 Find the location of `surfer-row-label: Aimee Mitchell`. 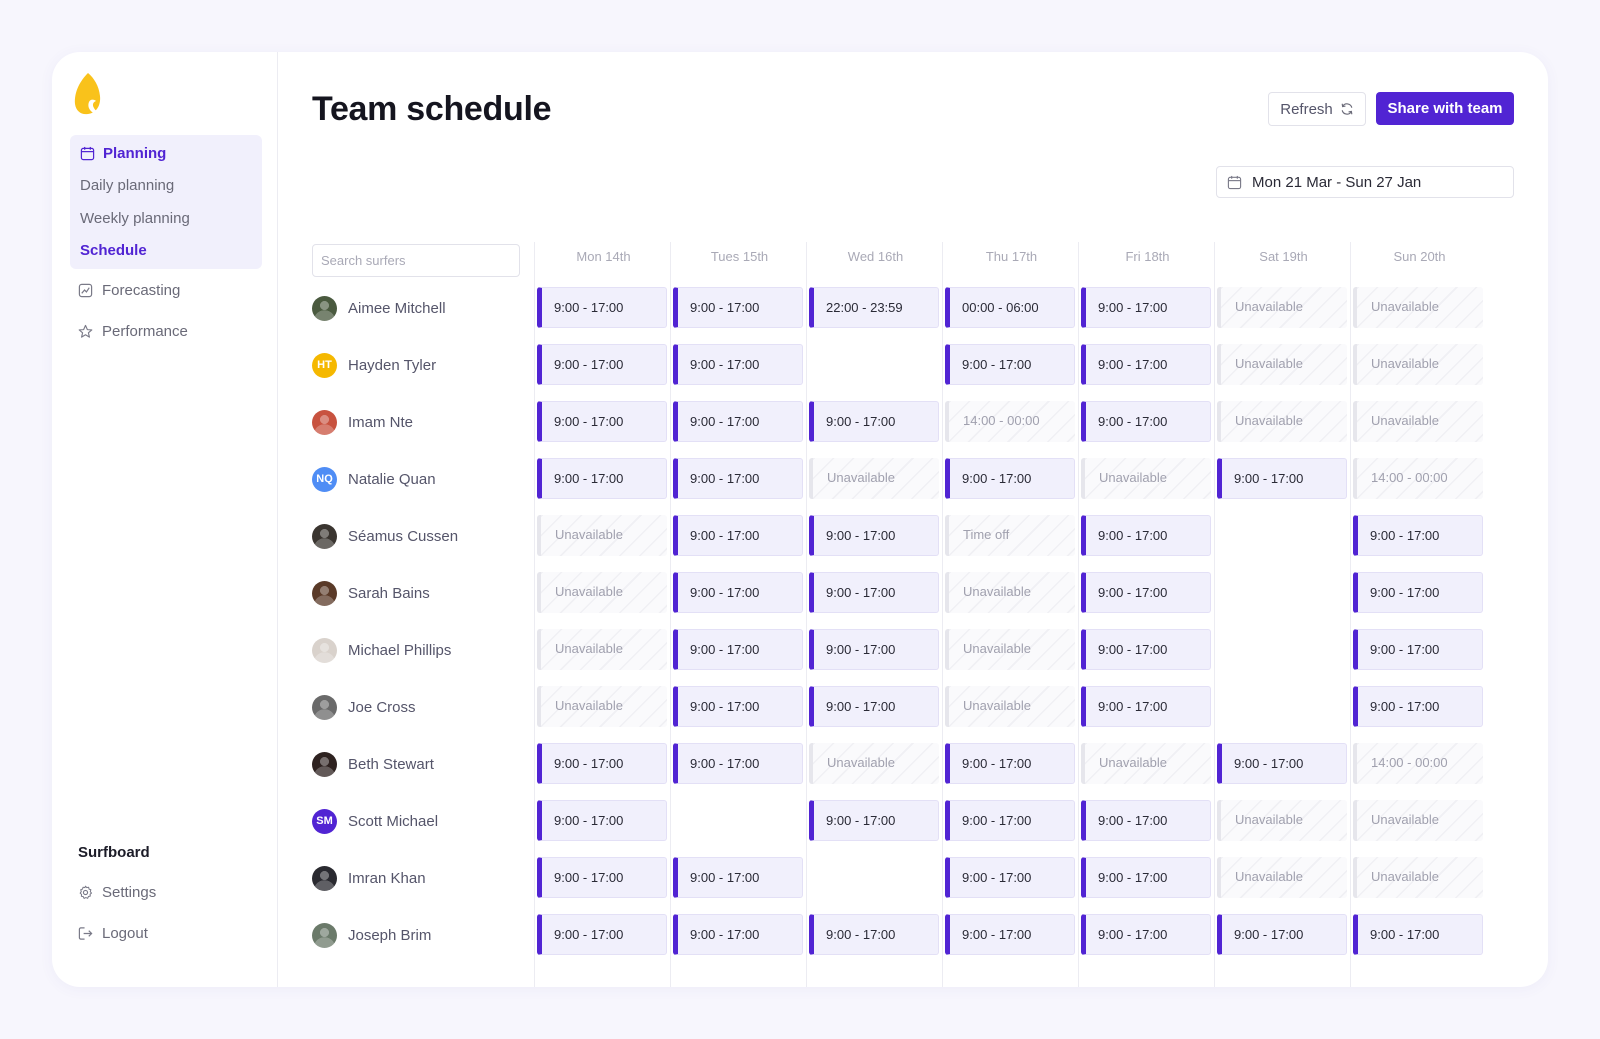

surfer-row-label: Aimee Mitchell is located at coordinates (379, 308).